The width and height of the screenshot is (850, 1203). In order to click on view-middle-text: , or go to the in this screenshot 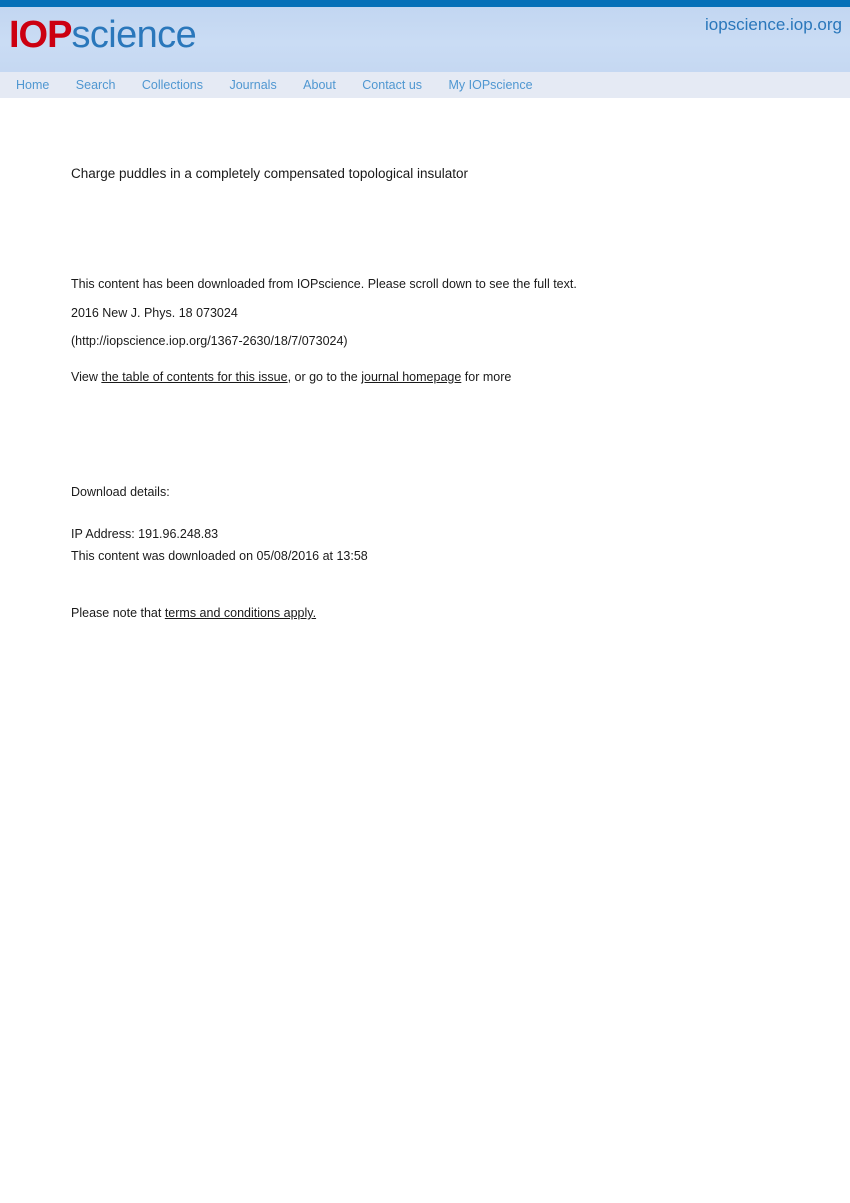, I will do `click(324, 377)`.